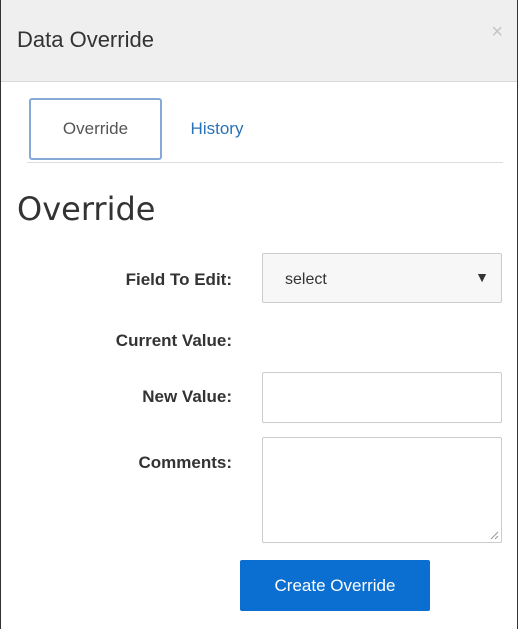  Describe the element at coordinates (382, 278) in the screenshot. I see `field-to-edit-select: select ▼` at that location.